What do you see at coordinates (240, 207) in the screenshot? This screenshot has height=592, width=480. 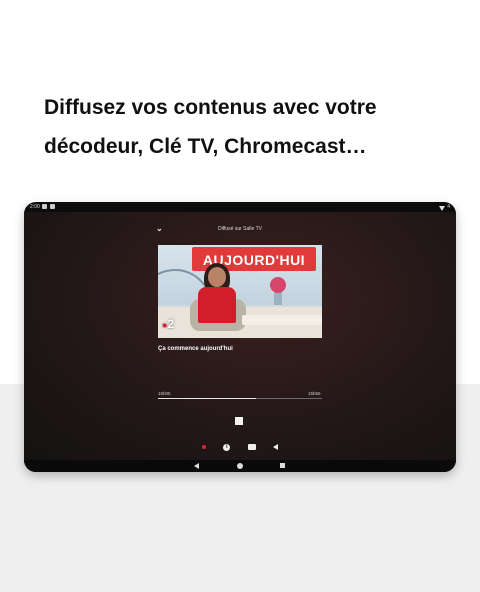 I see `status-bar: 2:00 4` at bounding box center [240, 207].